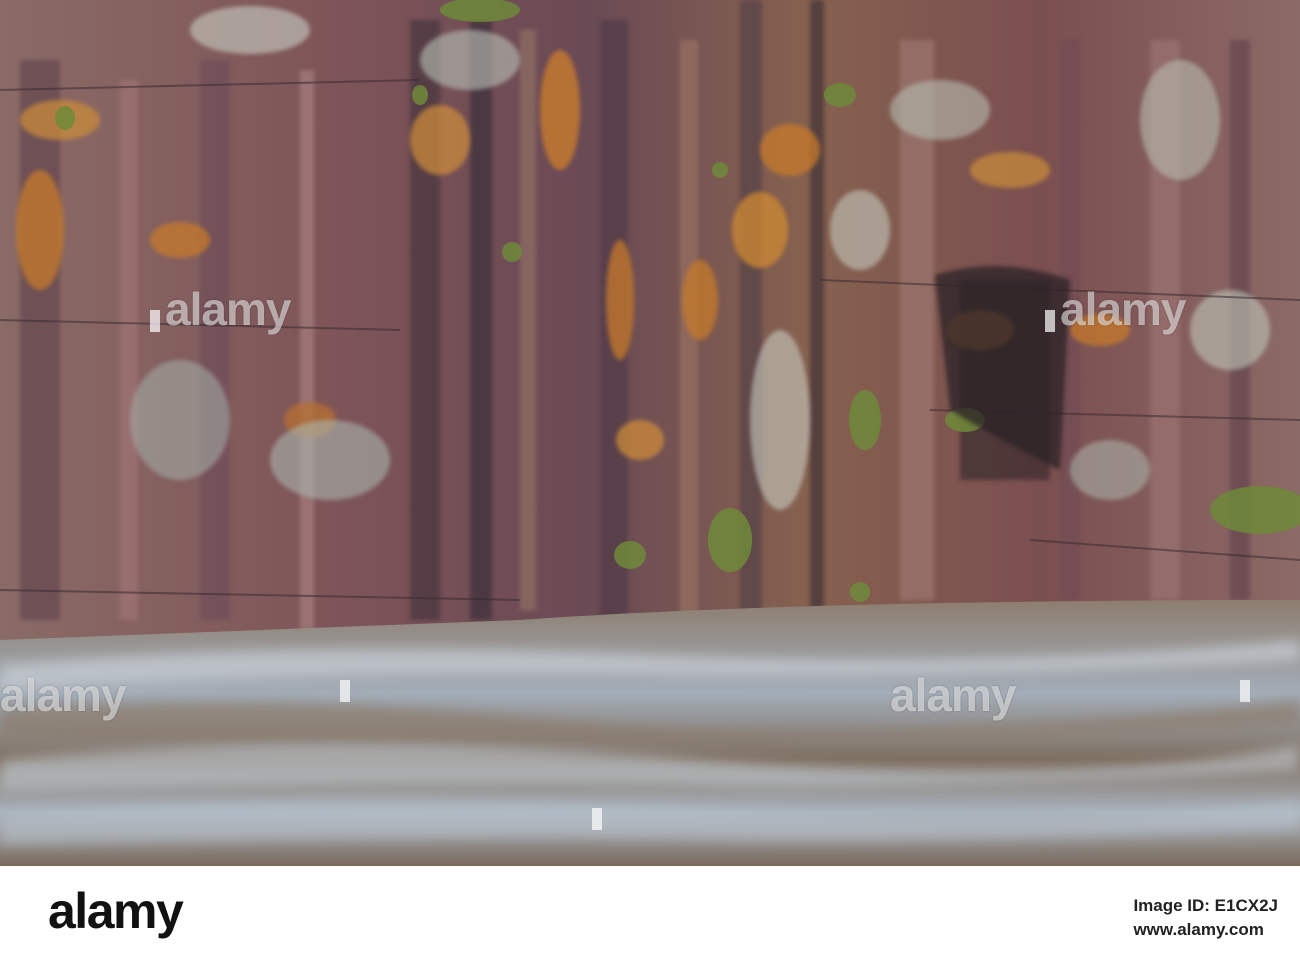  What do you see at coordinates (1205, 905) in the screenshot?
I see `image-id: Image ID: E1CX2J` at bounding box center [1205, 905].